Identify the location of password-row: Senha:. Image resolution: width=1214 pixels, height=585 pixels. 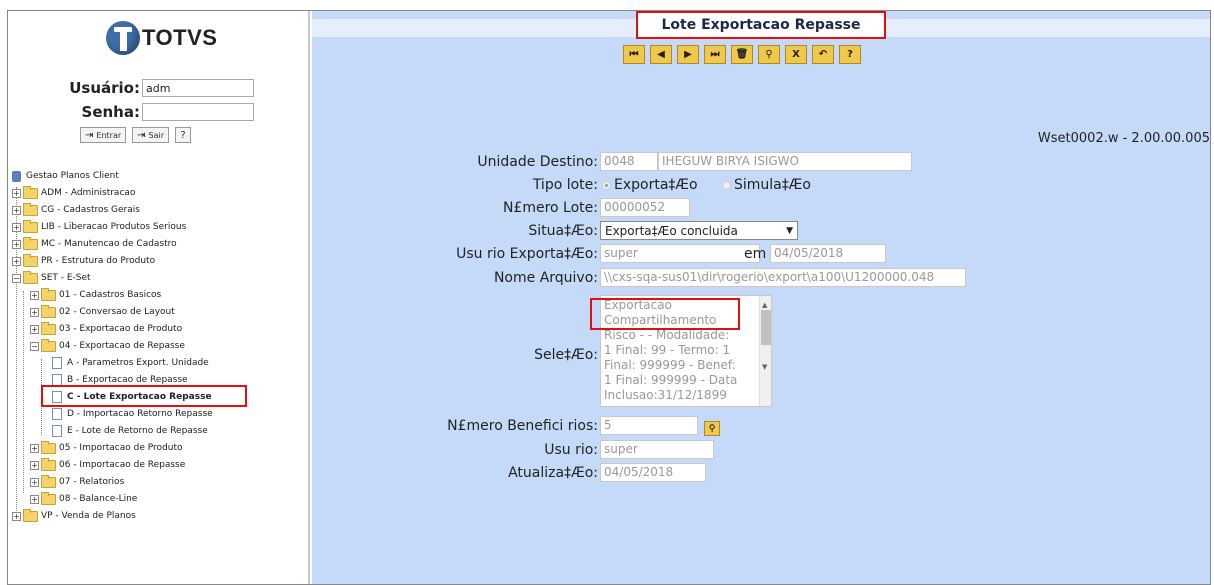
(157, 112).